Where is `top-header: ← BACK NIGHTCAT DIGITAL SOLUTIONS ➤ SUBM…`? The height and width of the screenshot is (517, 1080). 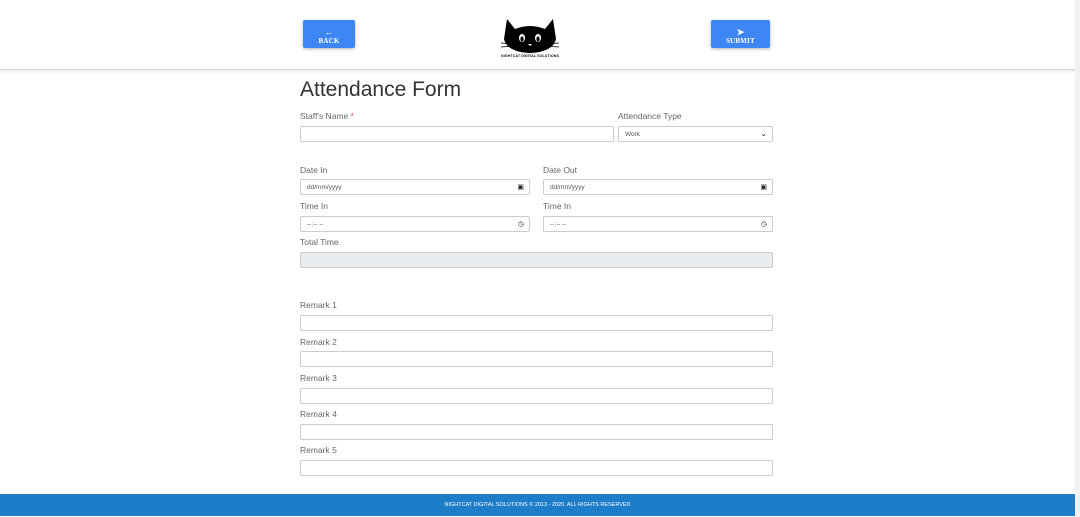
top-header: ← BACK NIGHTCAT DIGITAL SOLUTIONS ➤ SUBM… is located at coordinates (537, 35).